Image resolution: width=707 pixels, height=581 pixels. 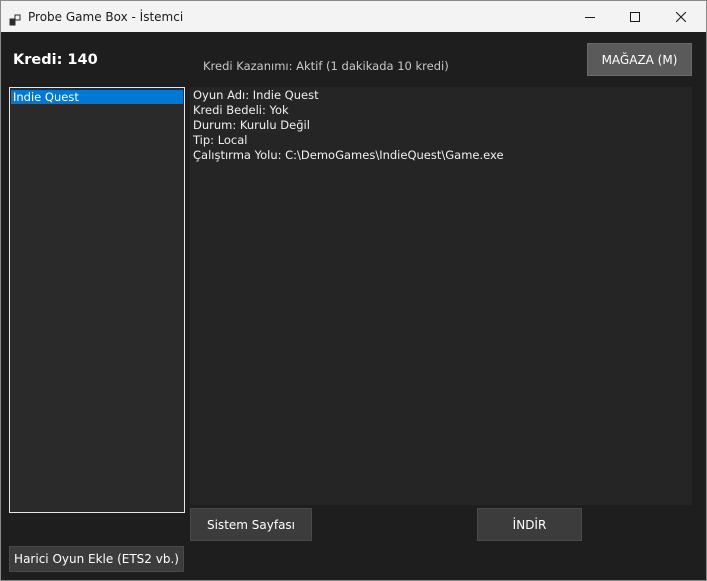 I want to click on app-window-icon, so click(x=15, y=18).